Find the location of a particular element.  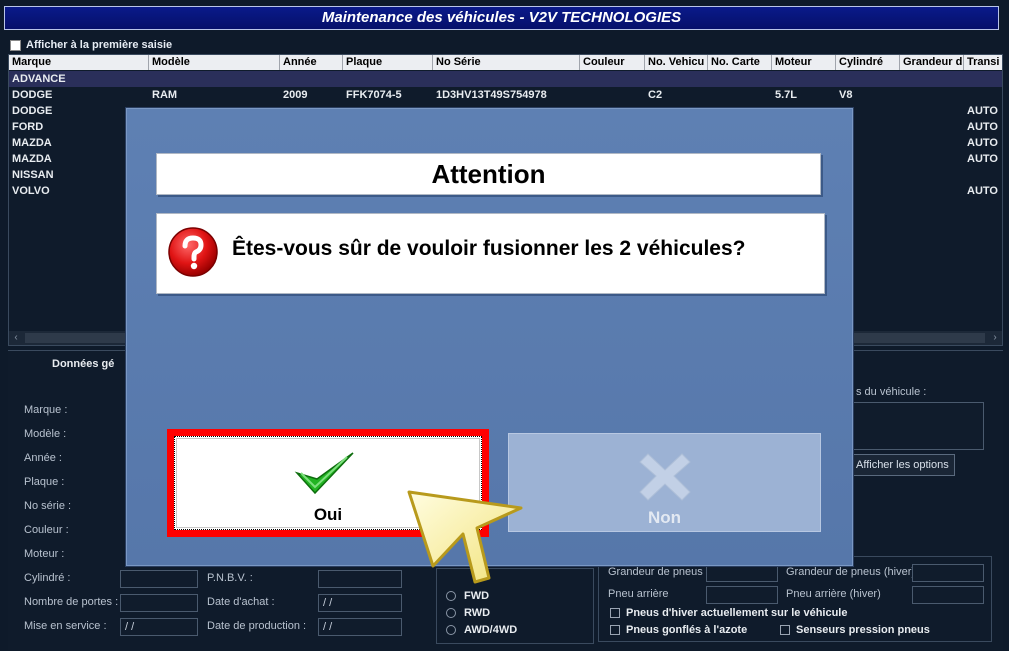

radio-awd-dot is located at coordinates (451, 630).